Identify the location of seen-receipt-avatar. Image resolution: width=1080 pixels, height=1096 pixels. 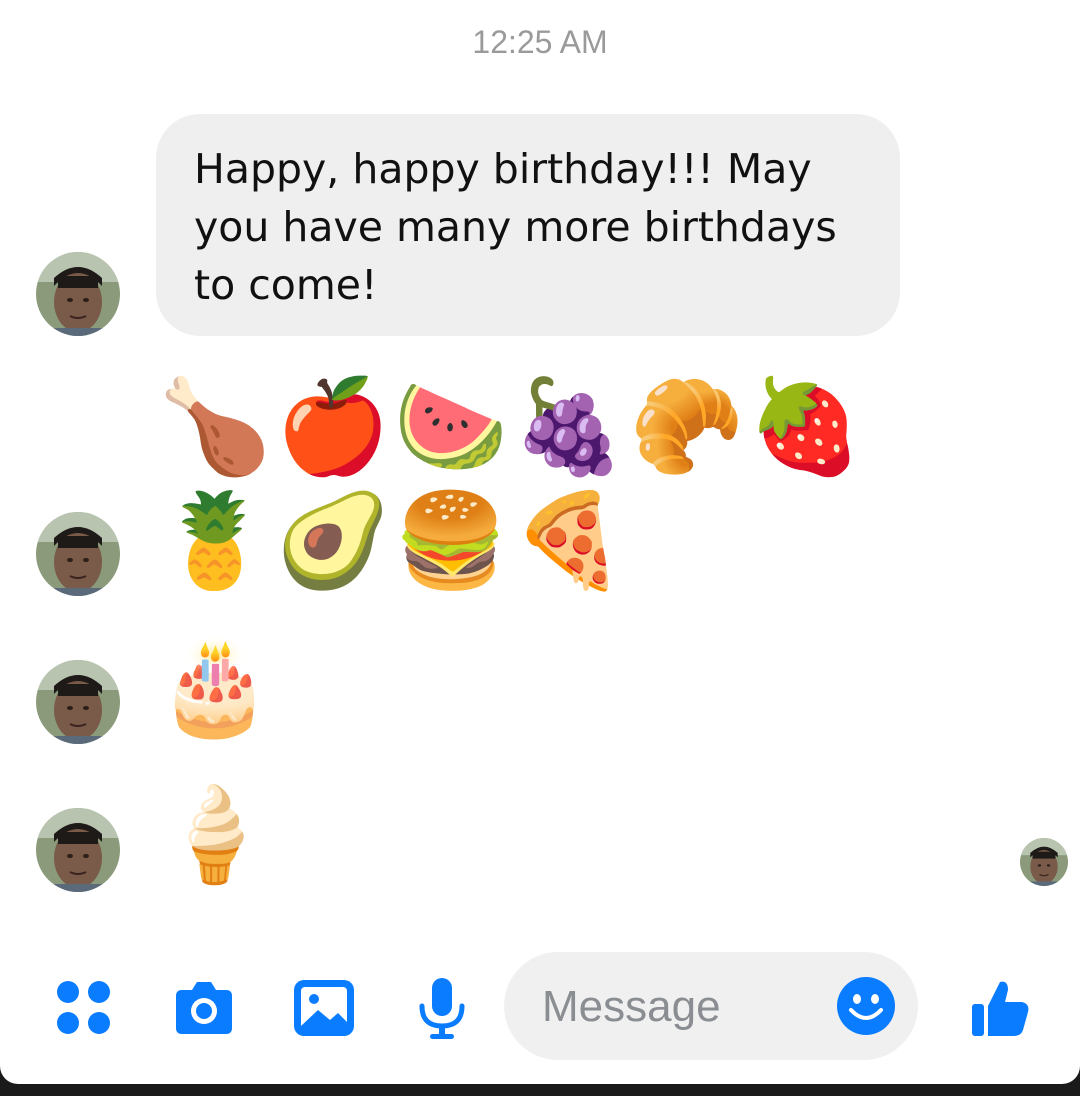
(1044, 862).